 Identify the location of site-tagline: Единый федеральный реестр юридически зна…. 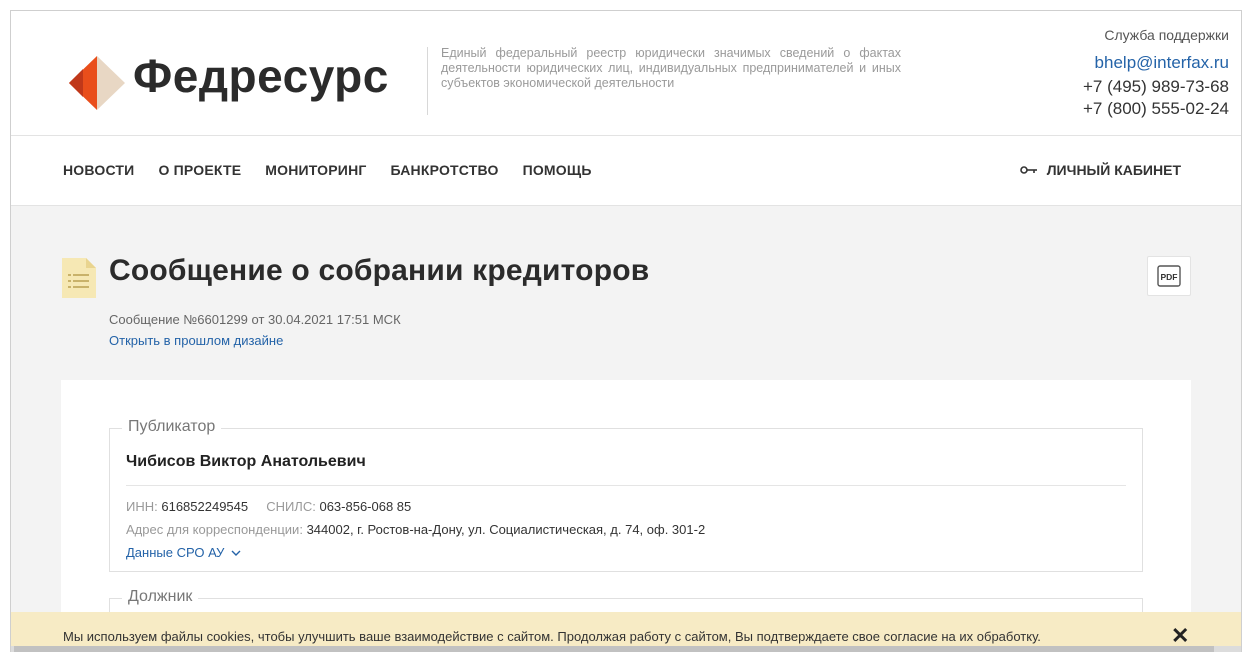
(671, 68).